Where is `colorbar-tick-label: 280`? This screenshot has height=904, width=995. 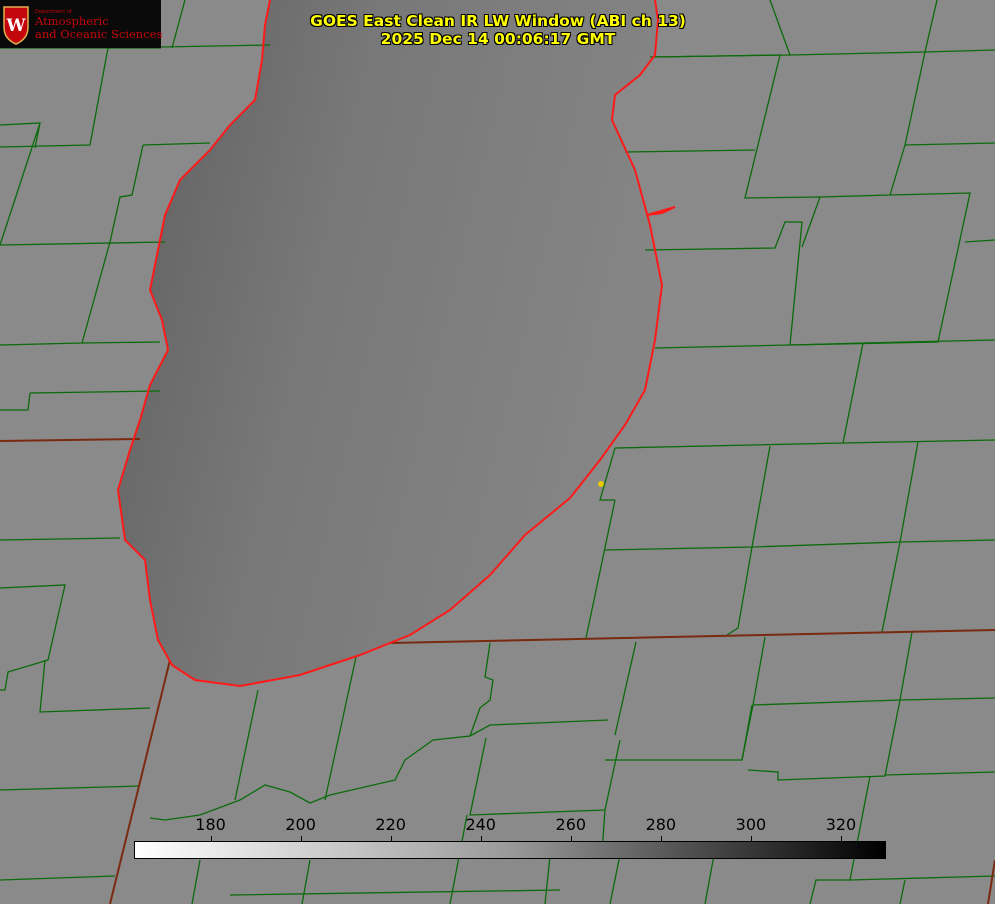
colorbar-tick-label: 280 is located at coordinates (661, 824).